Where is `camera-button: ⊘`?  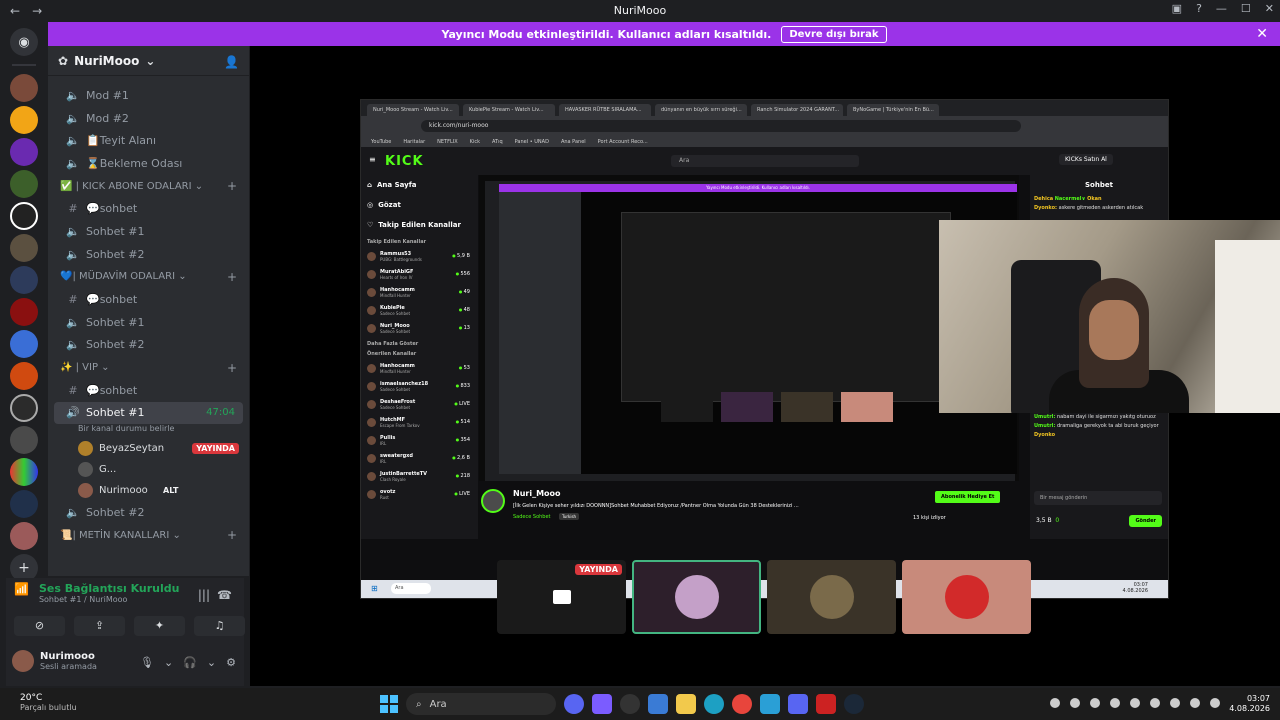
camera-button: ⊘ is located at coordinates (39, 626).